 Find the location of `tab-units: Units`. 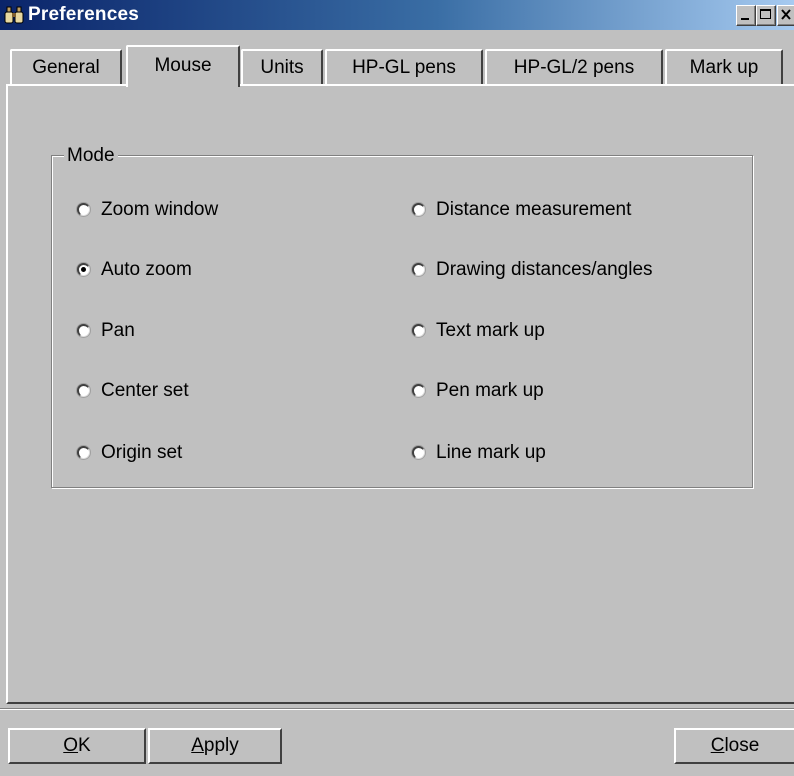

tab-units: Units is located at coordinates (282, 67).